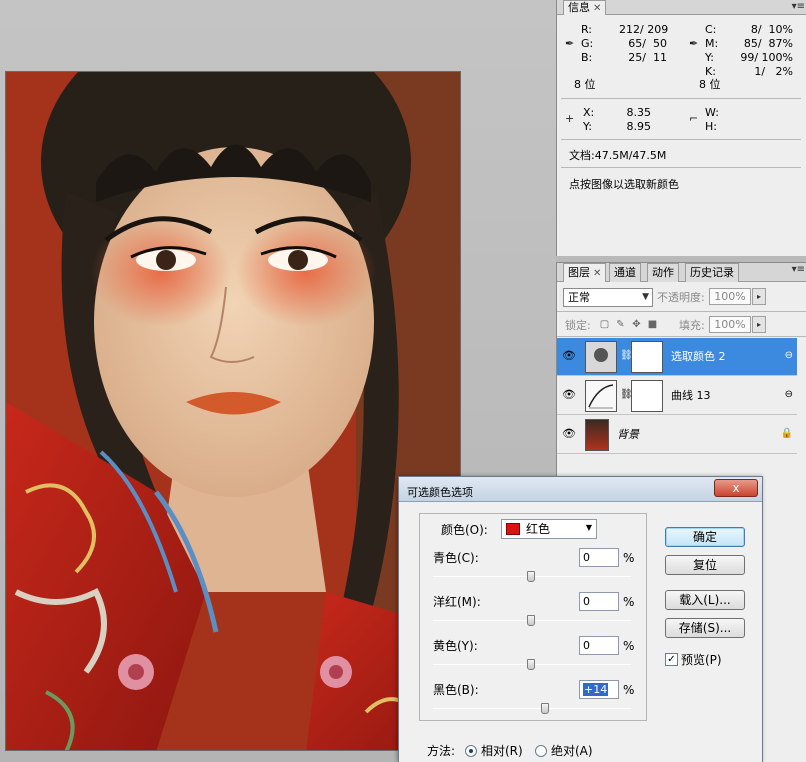 The image size is (806, 762). Describe the element at coordinates (788, 394) in the screenshot. I see `link-icon: ⊖` at that location.